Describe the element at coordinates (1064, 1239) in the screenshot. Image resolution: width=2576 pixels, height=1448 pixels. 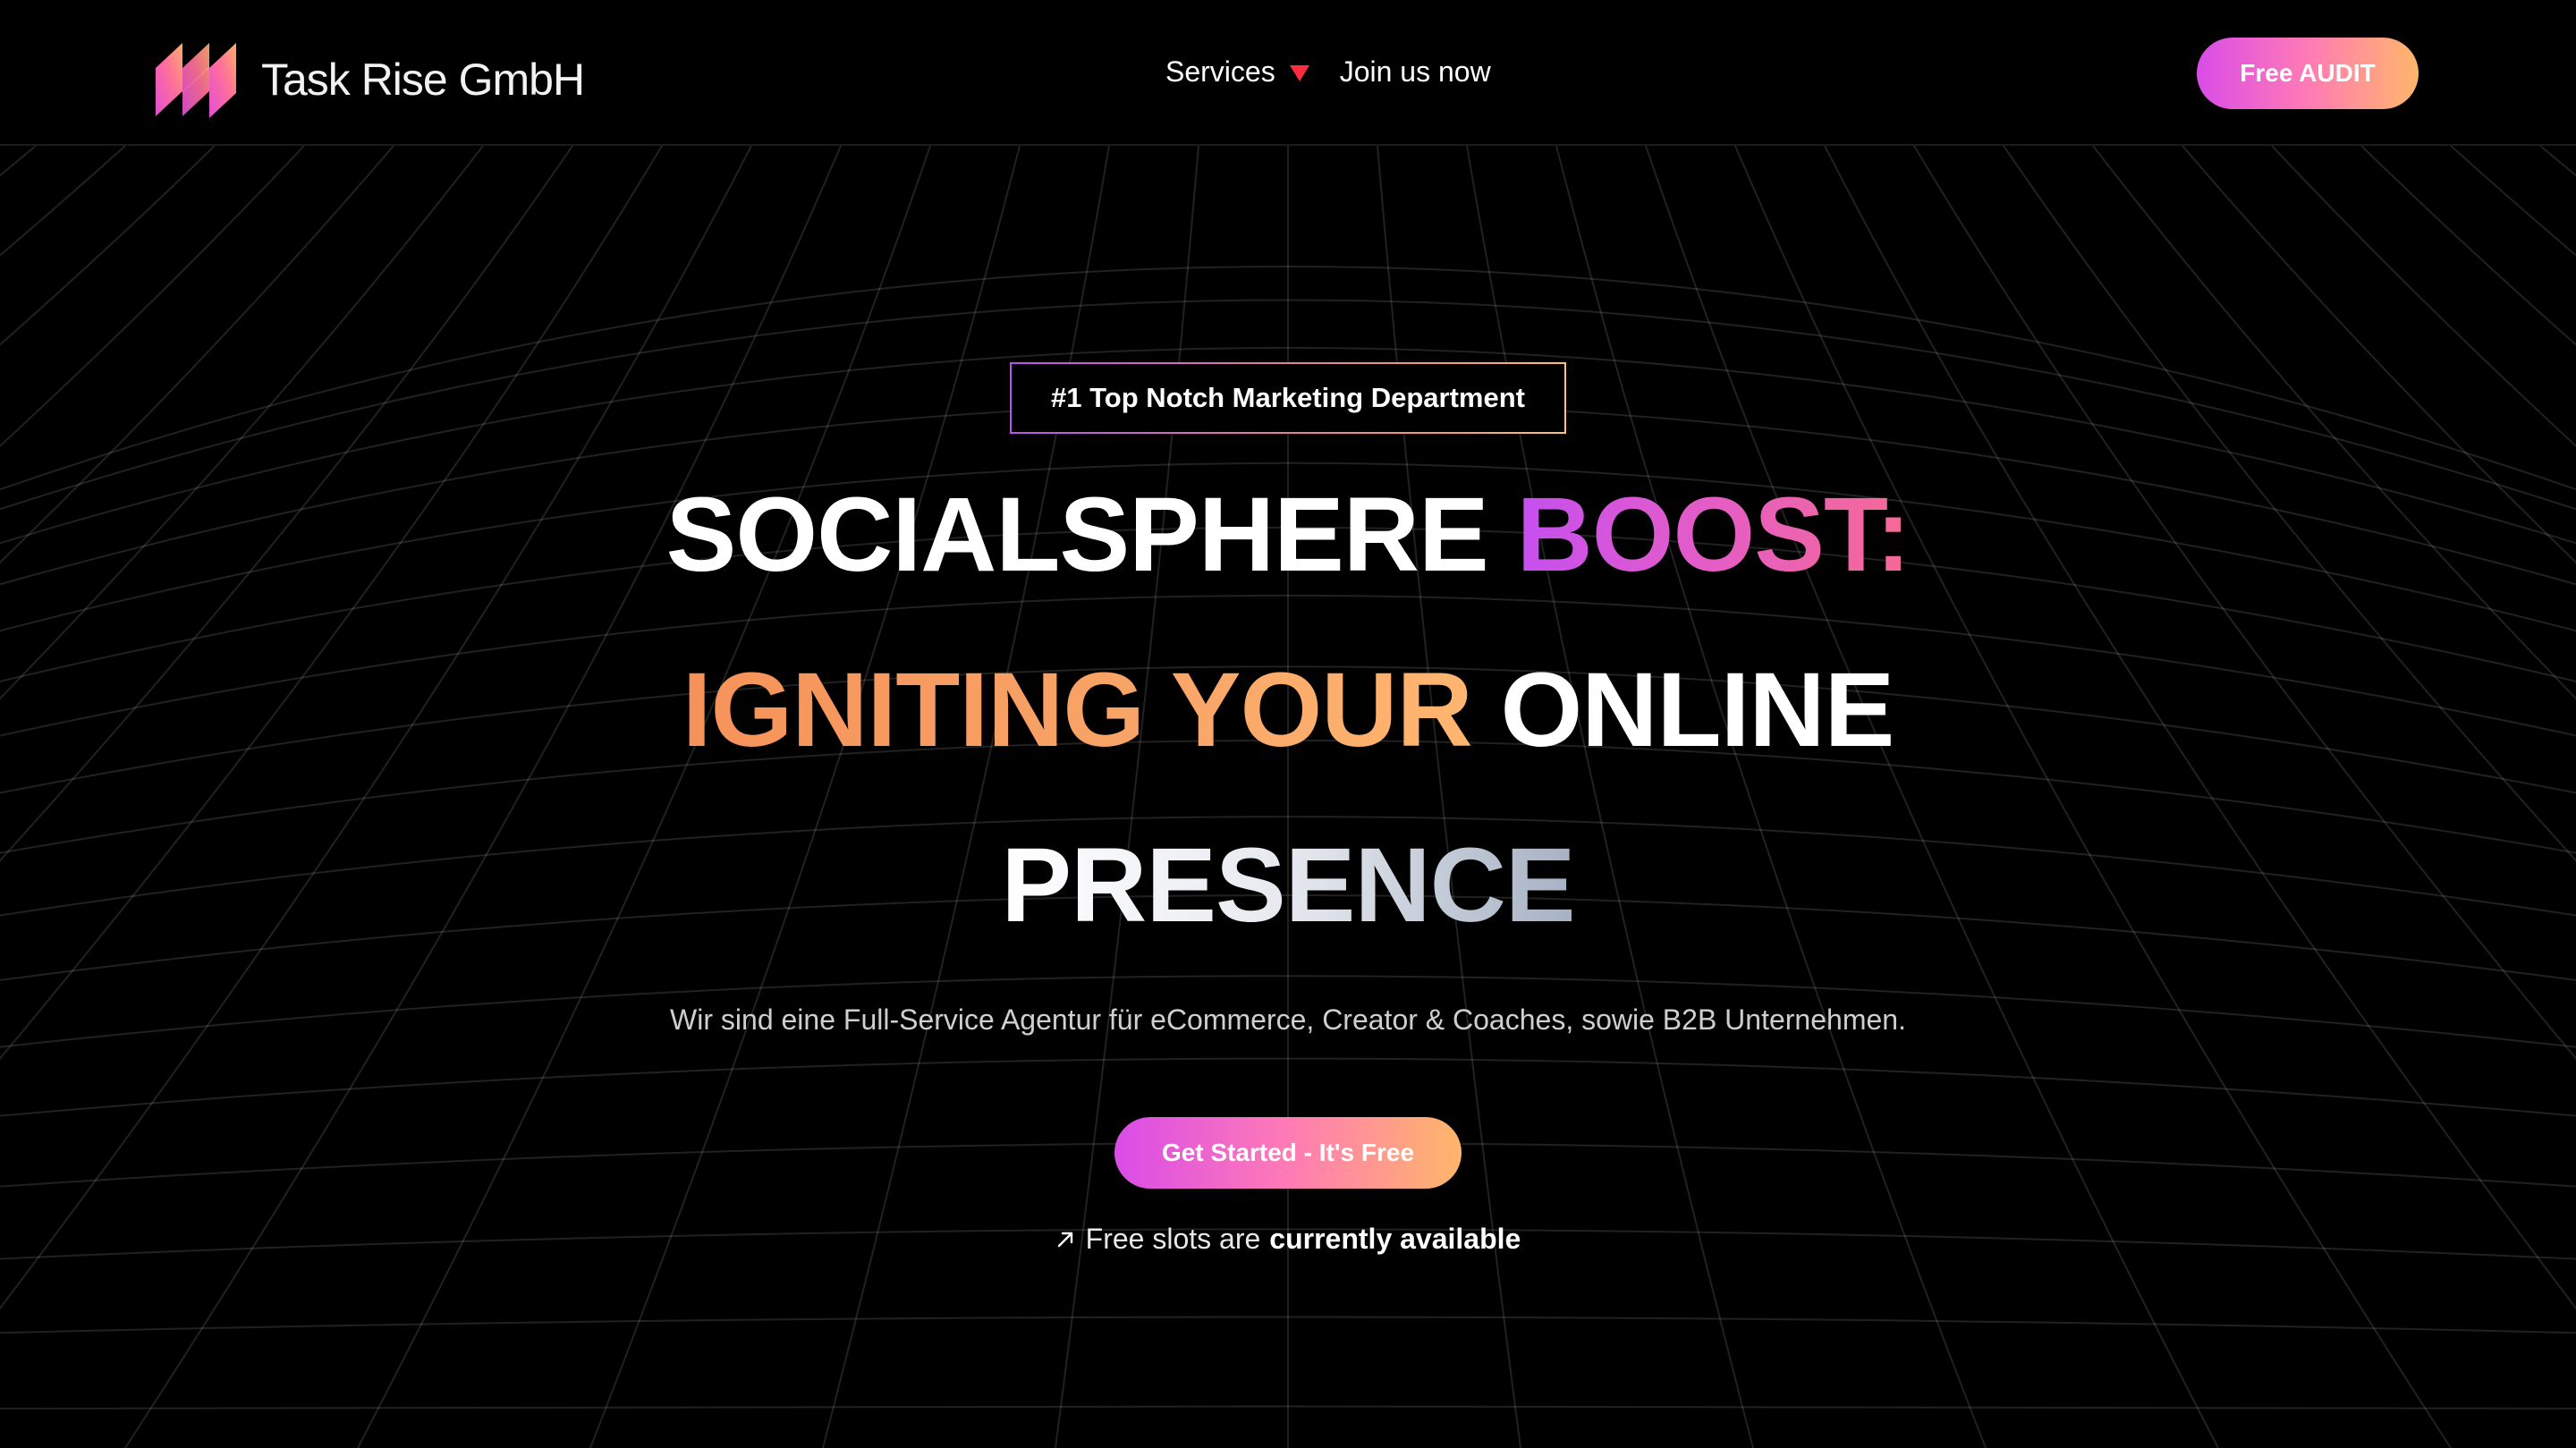
I see `arrow-up-right-icon` at that location.